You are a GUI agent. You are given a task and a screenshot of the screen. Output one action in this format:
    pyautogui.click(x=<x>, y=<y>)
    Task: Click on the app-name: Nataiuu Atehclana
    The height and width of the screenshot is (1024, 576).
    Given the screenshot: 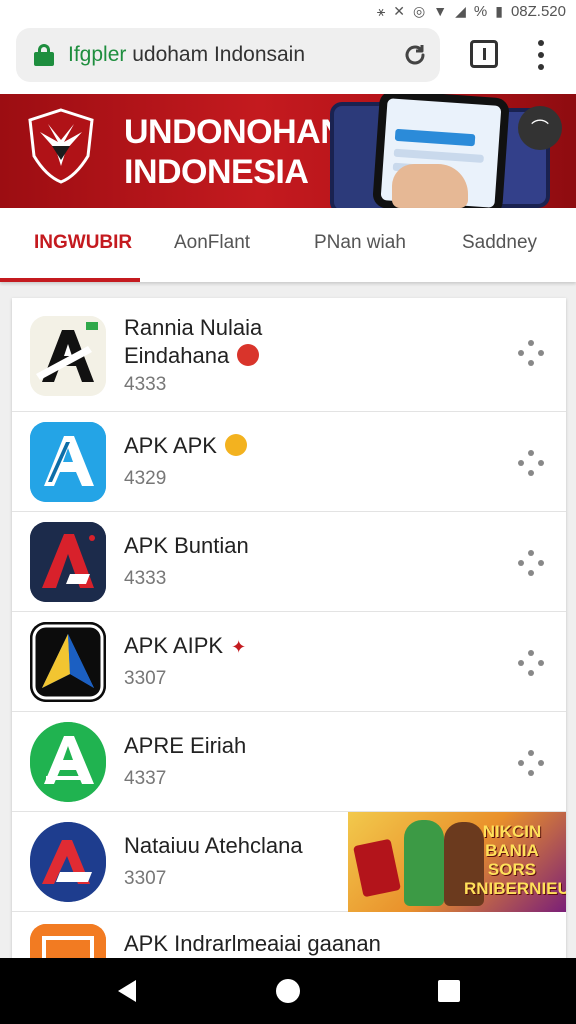 What is the action you would take?
    pyautogui.click(x=213, y=845)
    